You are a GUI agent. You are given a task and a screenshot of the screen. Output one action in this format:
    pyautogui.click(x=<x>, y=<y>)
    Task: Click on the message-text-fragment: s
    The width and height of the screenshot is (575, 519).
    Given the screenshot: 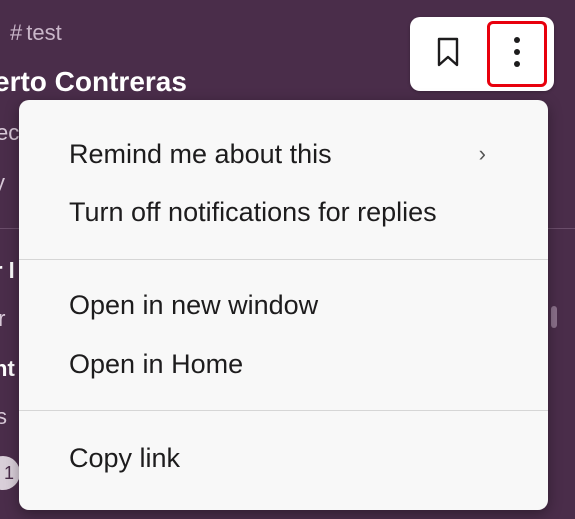 What is the action you would take?
    pyautogui.click(x=3, y=416)
    